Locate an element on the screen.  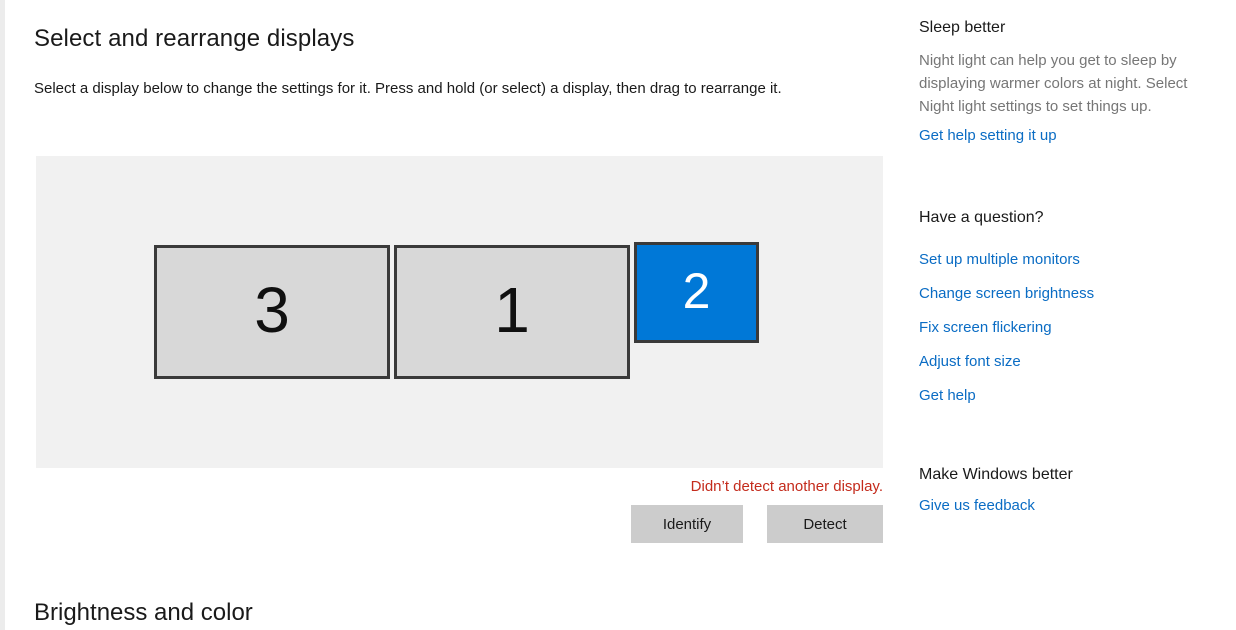
link-fix-screen-flickering: Fix screen flickering is located at coordinates (985, 328).